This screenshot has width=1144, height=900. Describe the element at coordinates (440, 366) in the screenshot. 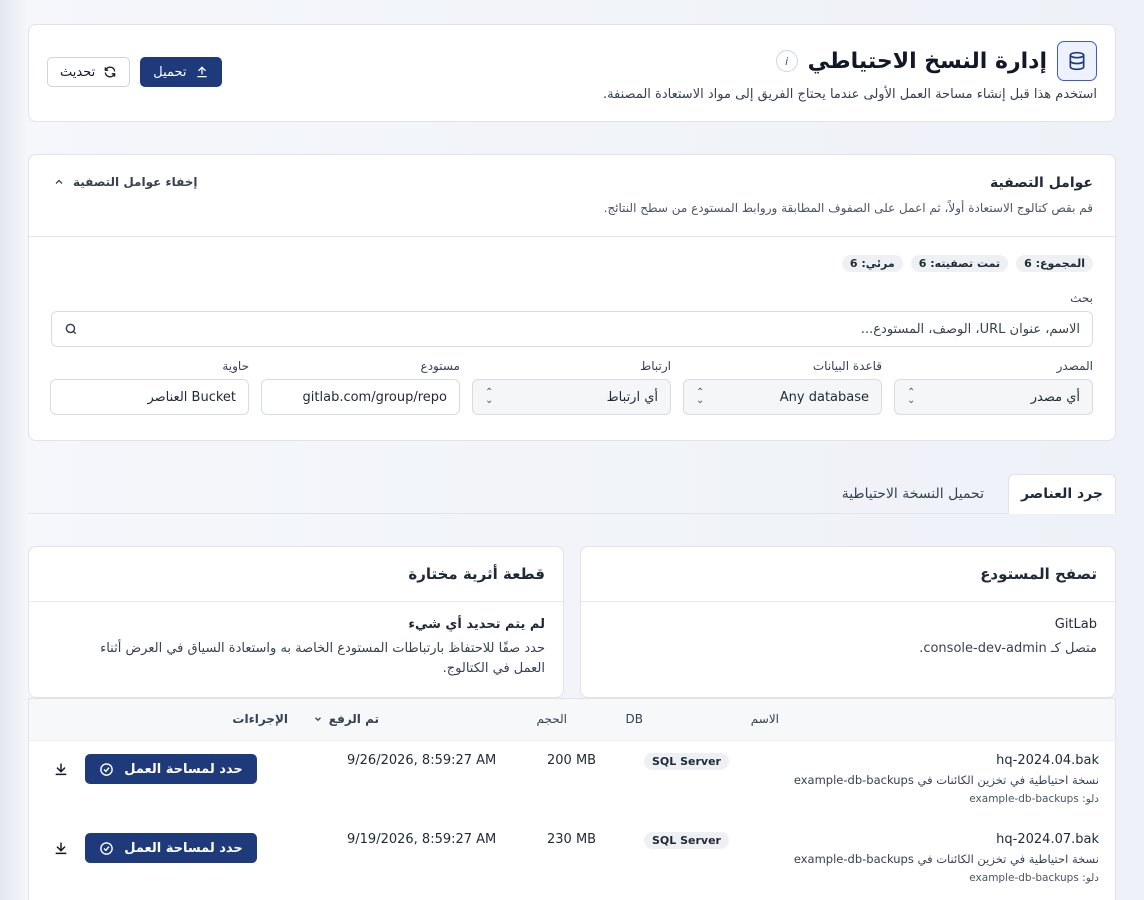

I see `repo-label: مستودع` at that location.